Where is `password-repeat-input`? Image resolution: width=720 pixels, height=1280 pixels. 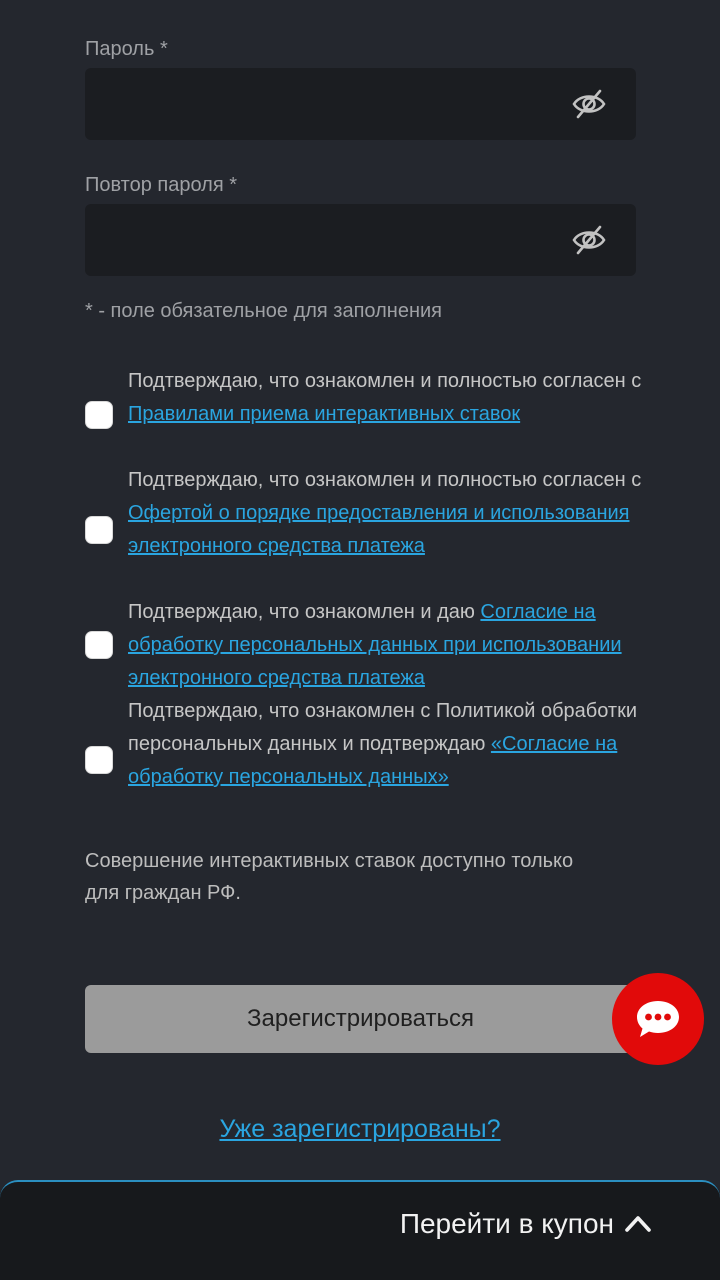
password-repeat-input is located at coordinates (320, 240).